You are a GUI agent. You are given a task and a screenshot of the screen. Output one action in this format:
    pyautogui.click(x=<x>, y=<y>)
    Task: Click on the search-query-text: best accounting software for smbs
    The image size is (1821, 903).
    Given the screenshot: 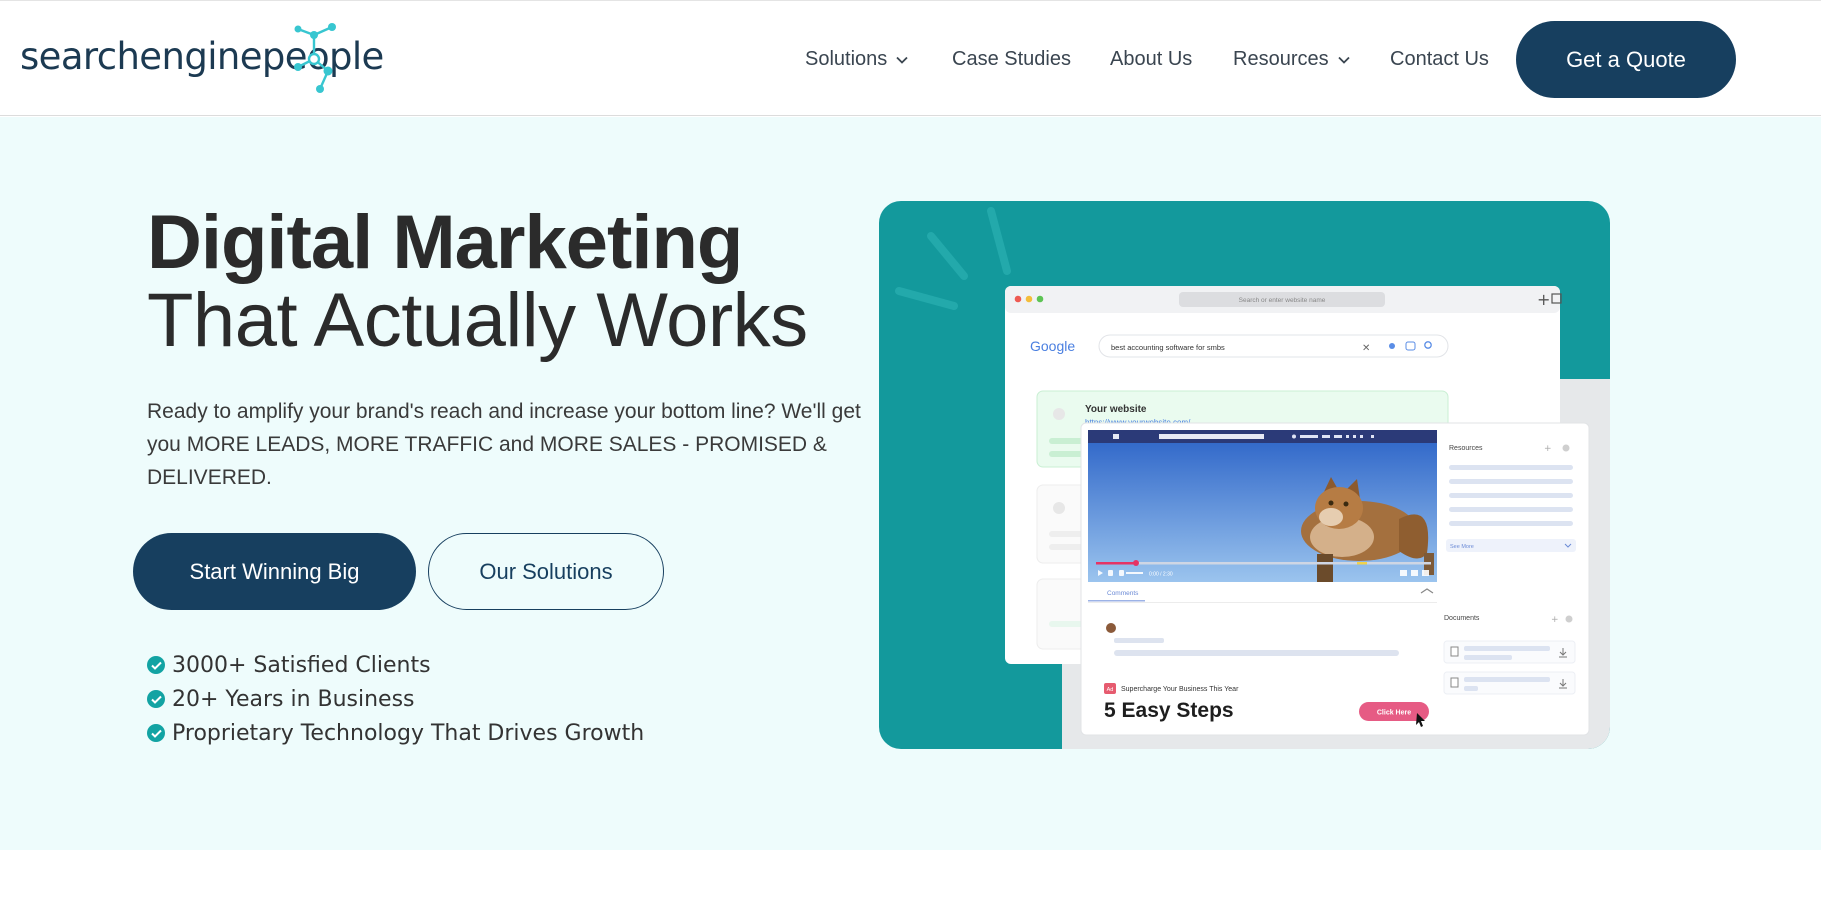 What is the action you would take?
    pyautogui.click(x=1168, y=347)
    